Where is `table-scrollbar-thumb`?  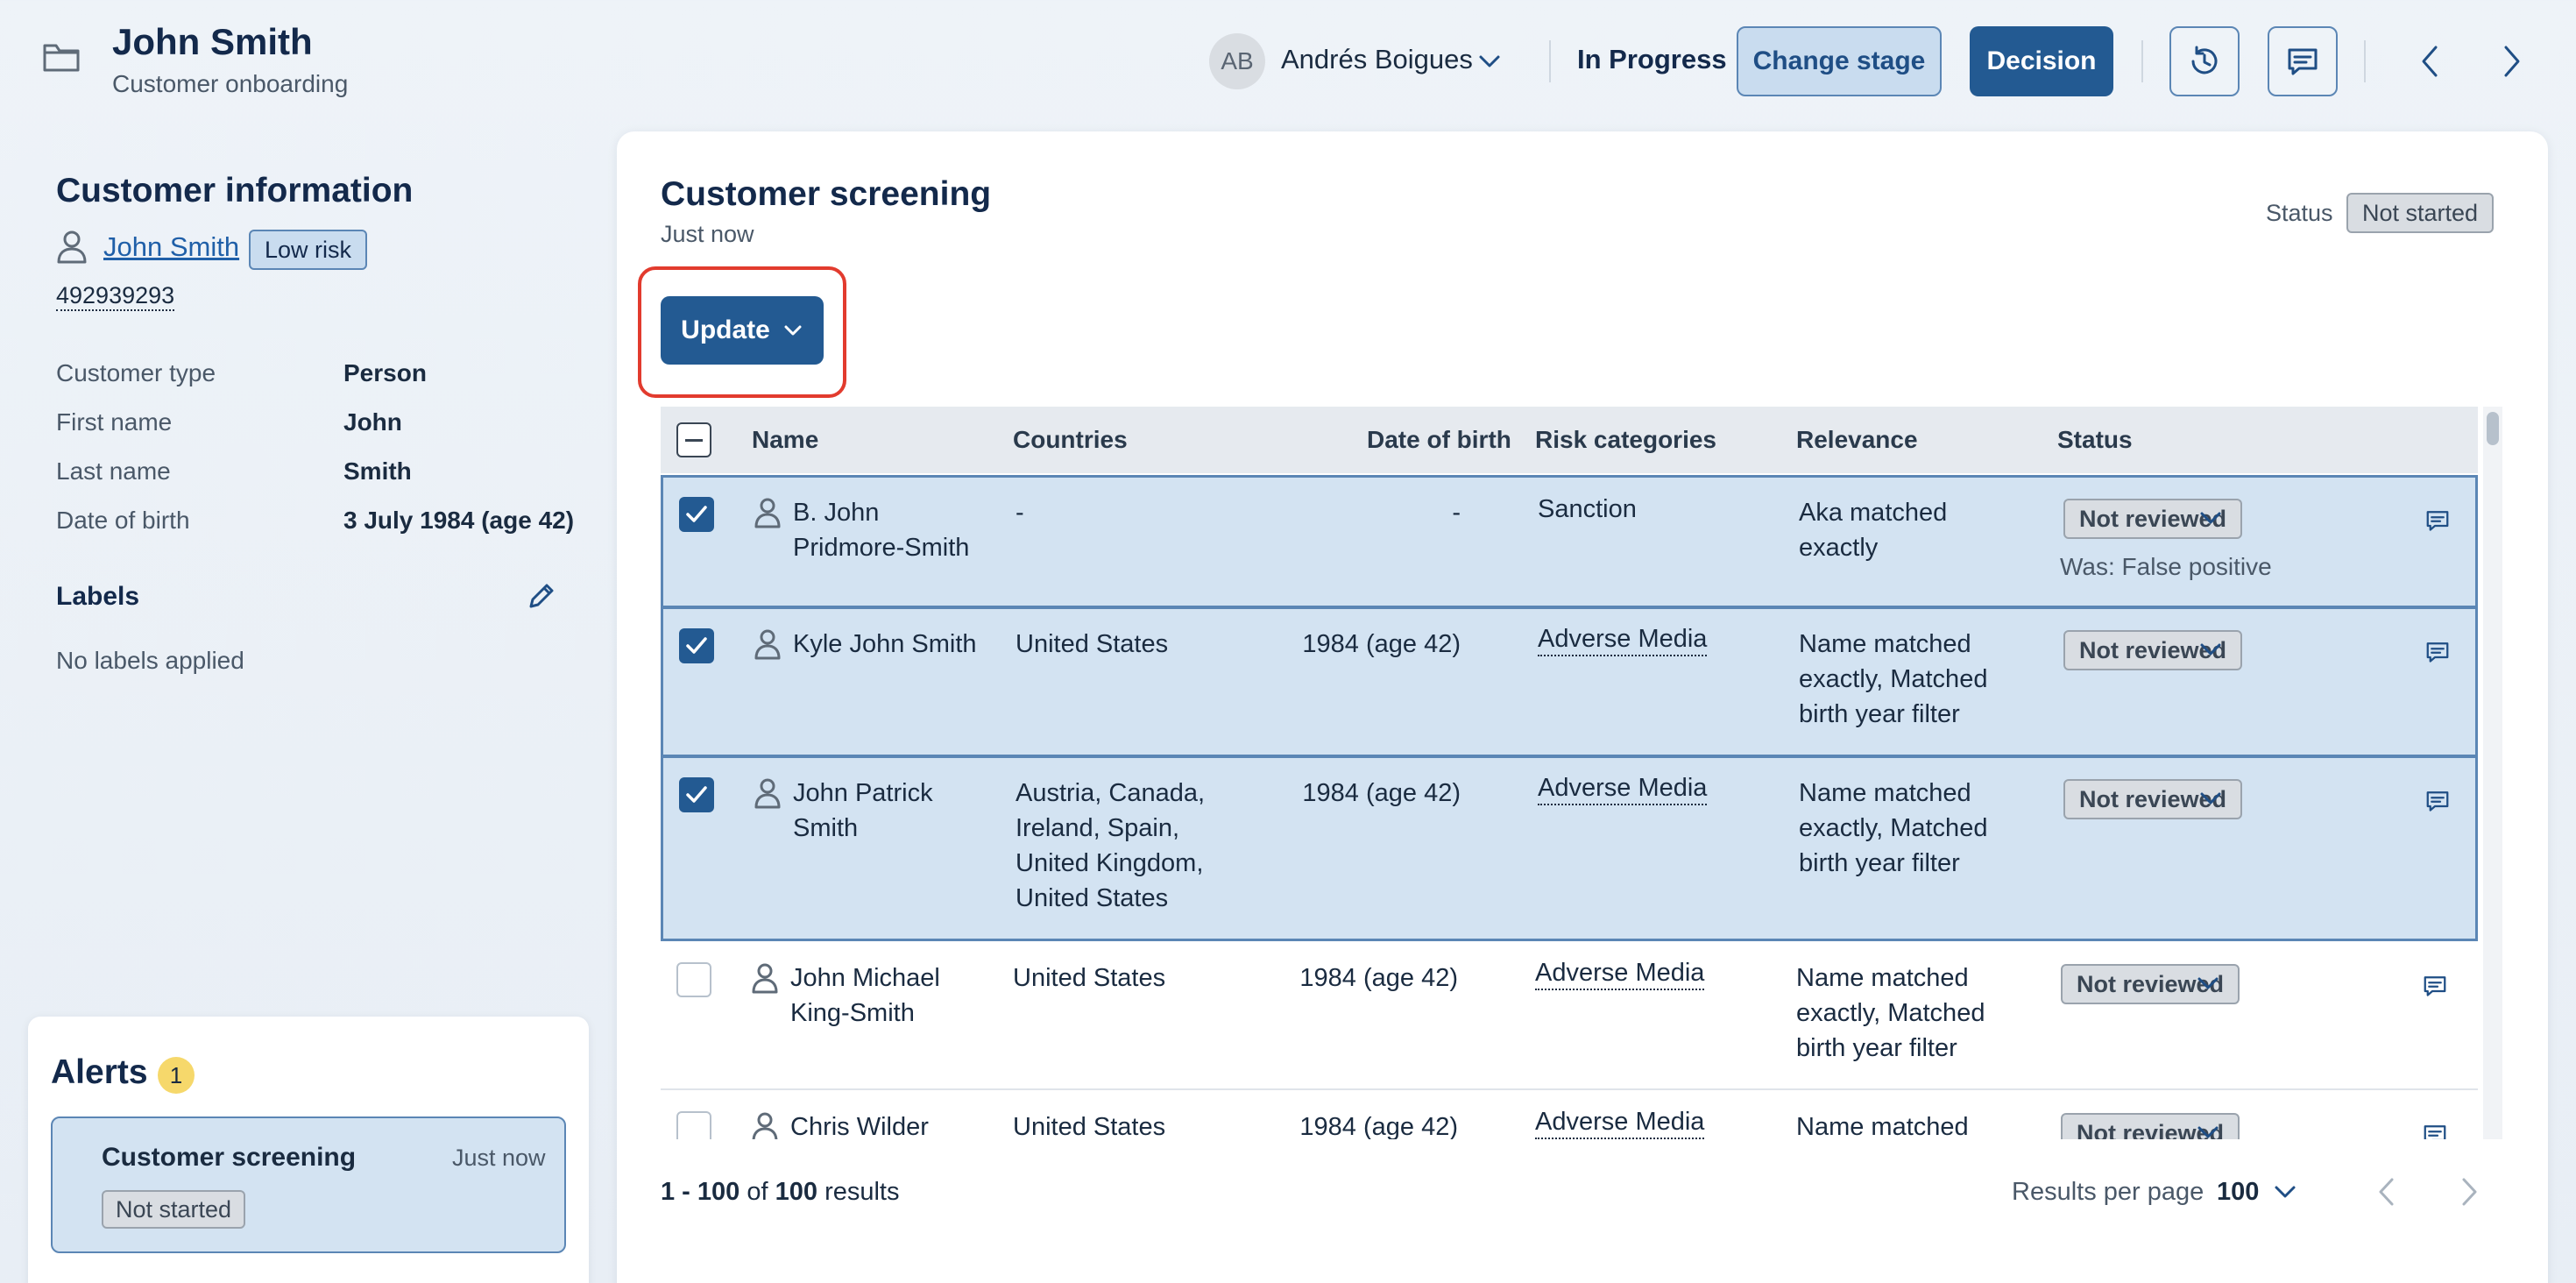 table-scrollbar-thumb is located at coordinates (2493, 428).